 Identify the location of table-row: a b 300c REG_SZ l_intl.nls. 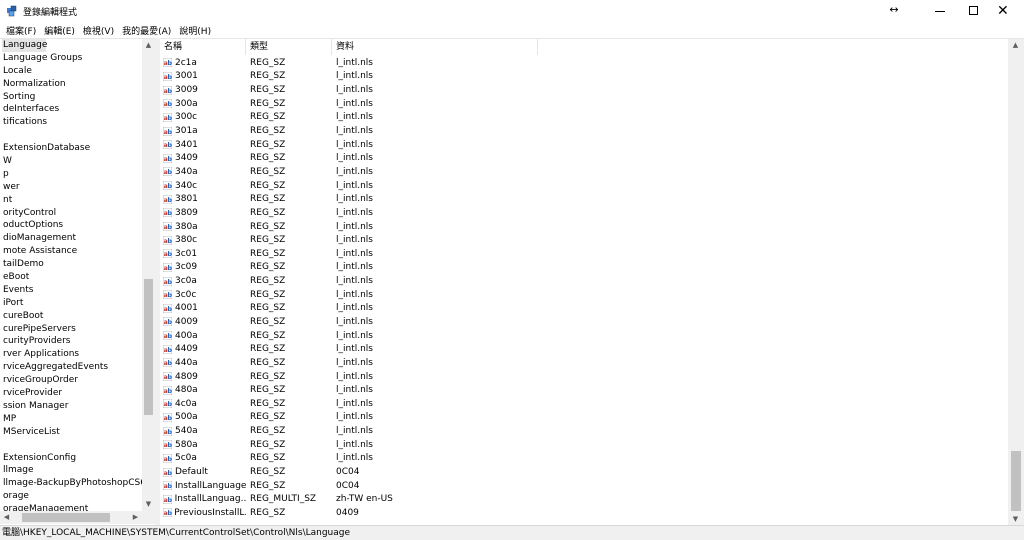
(584, 118).